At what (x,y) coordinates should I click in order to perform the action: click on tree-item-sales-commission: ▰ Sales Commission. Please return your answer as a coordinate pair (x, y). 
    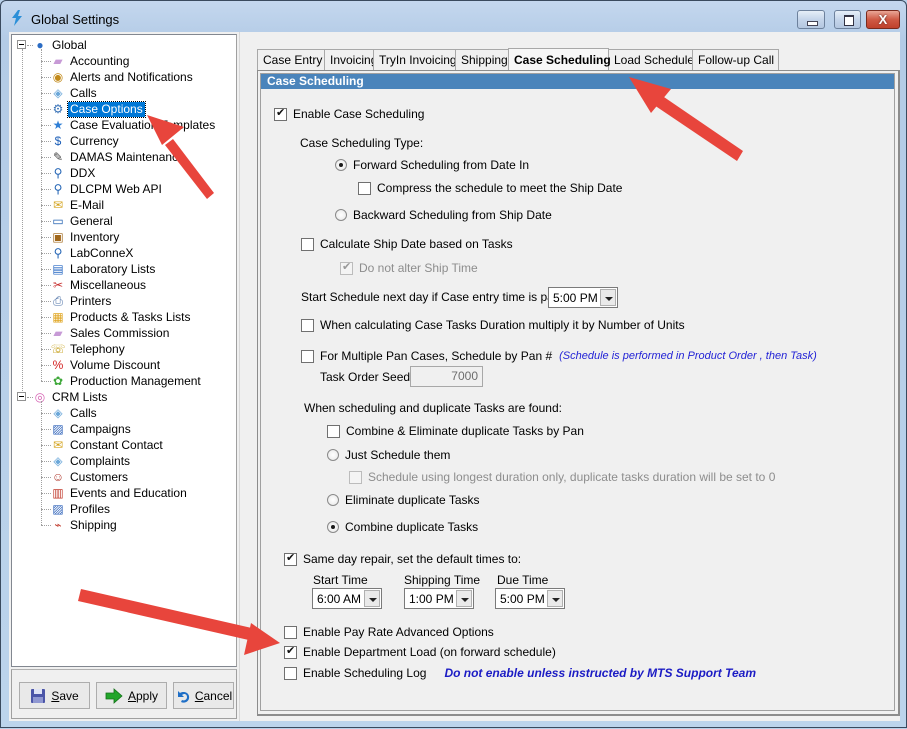
    Looking at the image, I should click on (110, 333).